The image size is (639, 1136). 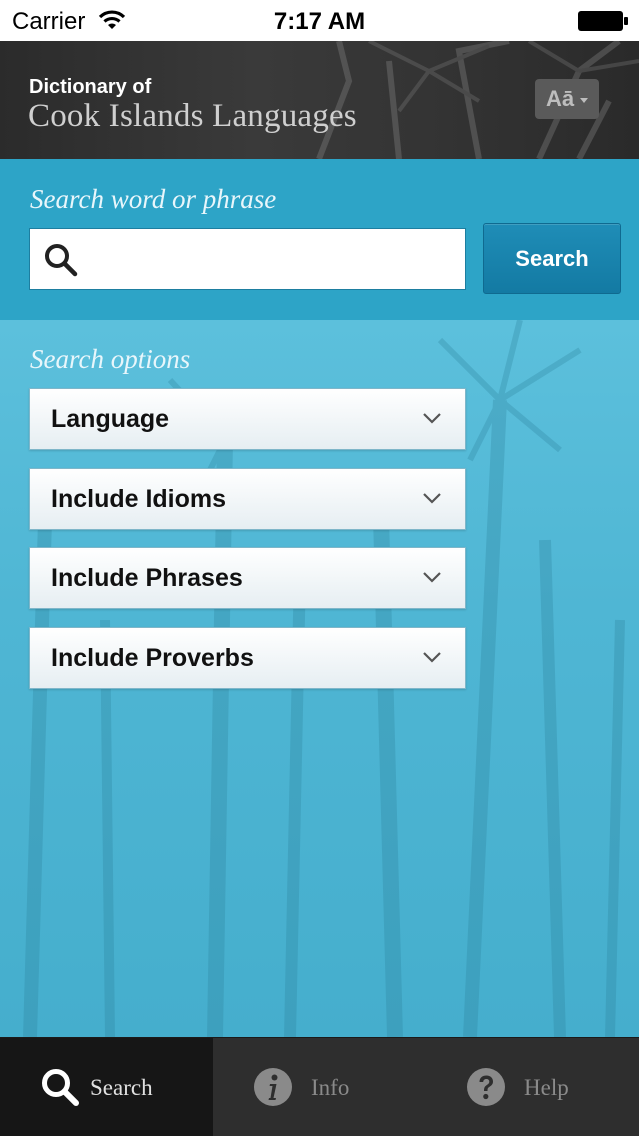 What do you see at coordinates (330, 1087) in the screenshot?
I see `tab-label: Info` at bounding box center [330, 1087].